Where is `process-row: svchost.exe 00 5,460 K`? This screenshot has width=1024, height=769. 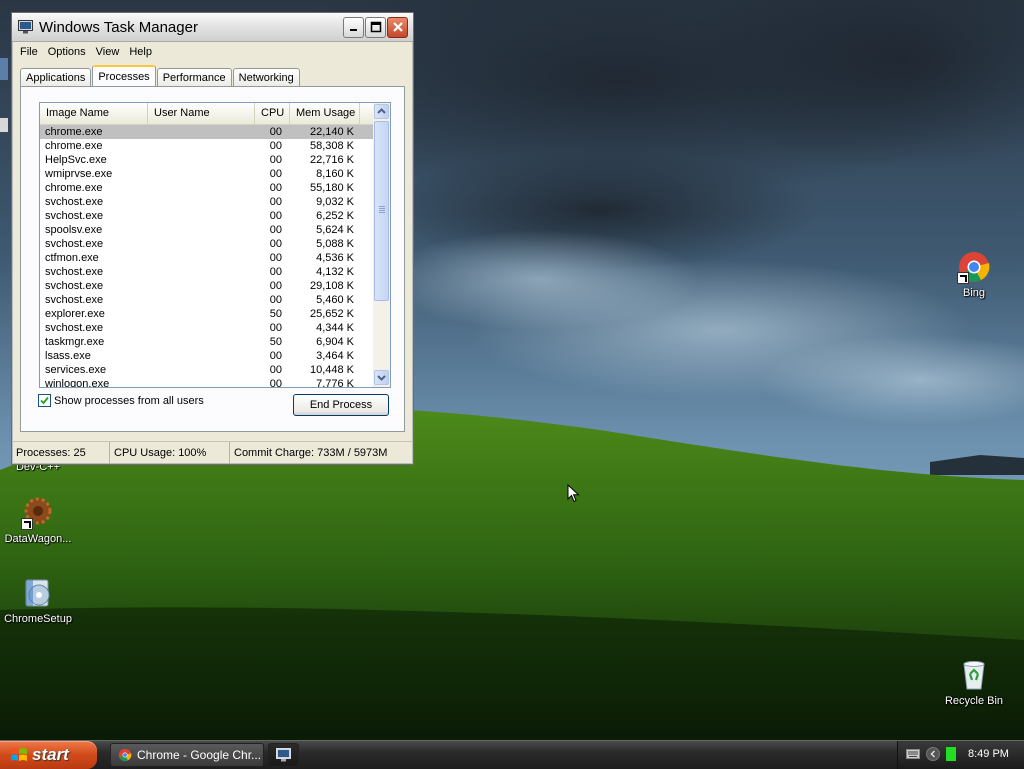
process-row: svchost.exe 00 5,460 K is located at coordinates (207, 300).